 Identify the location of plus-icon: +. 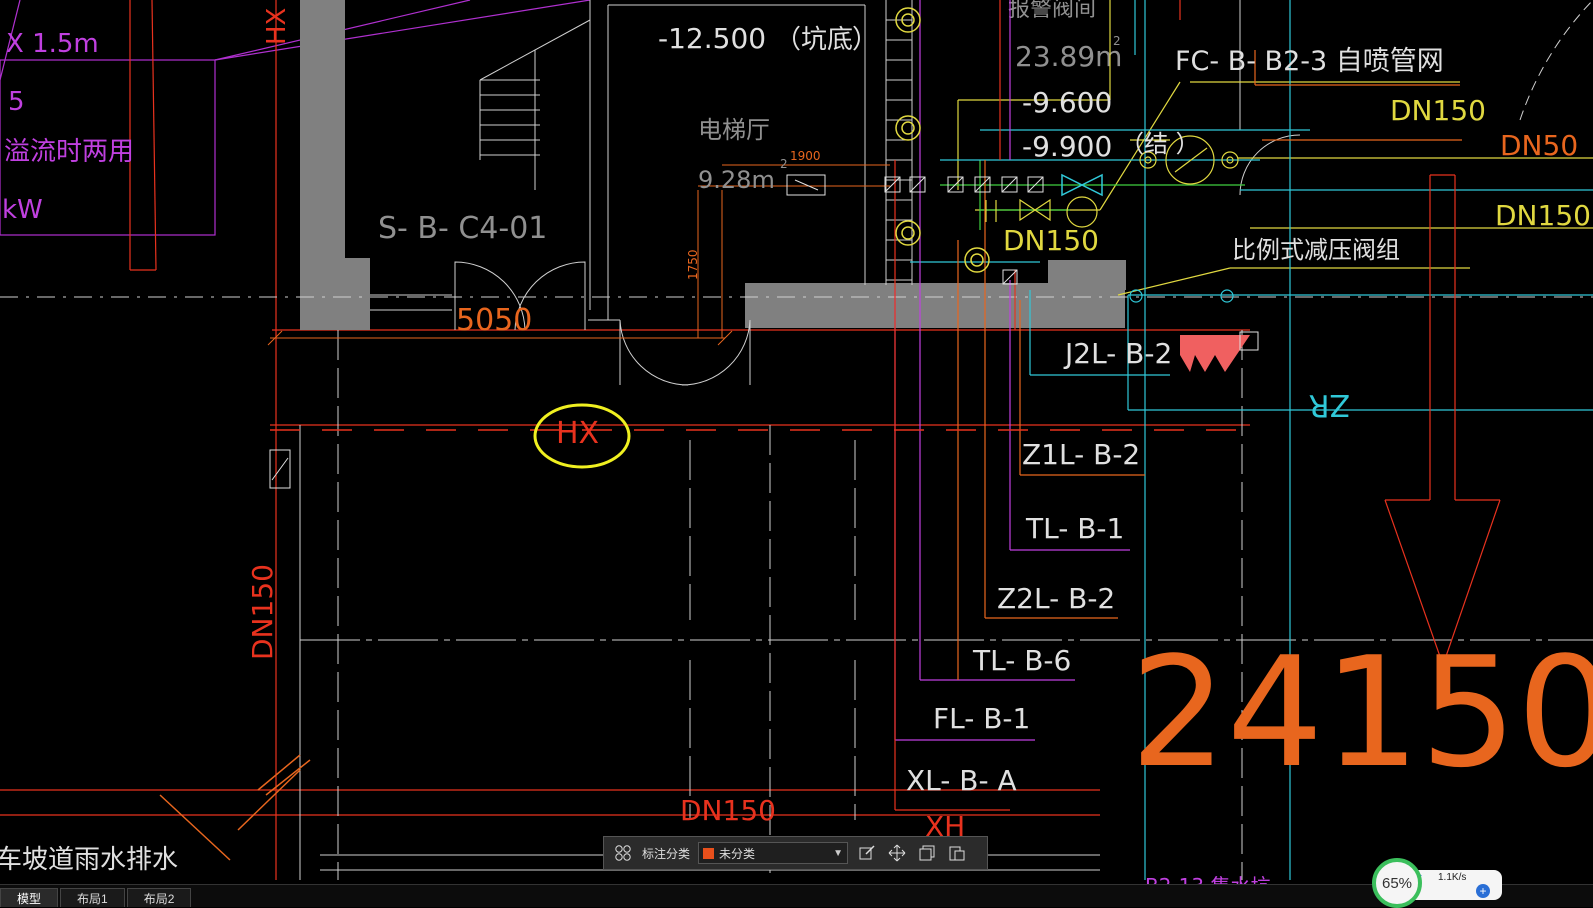
(1483, 891).